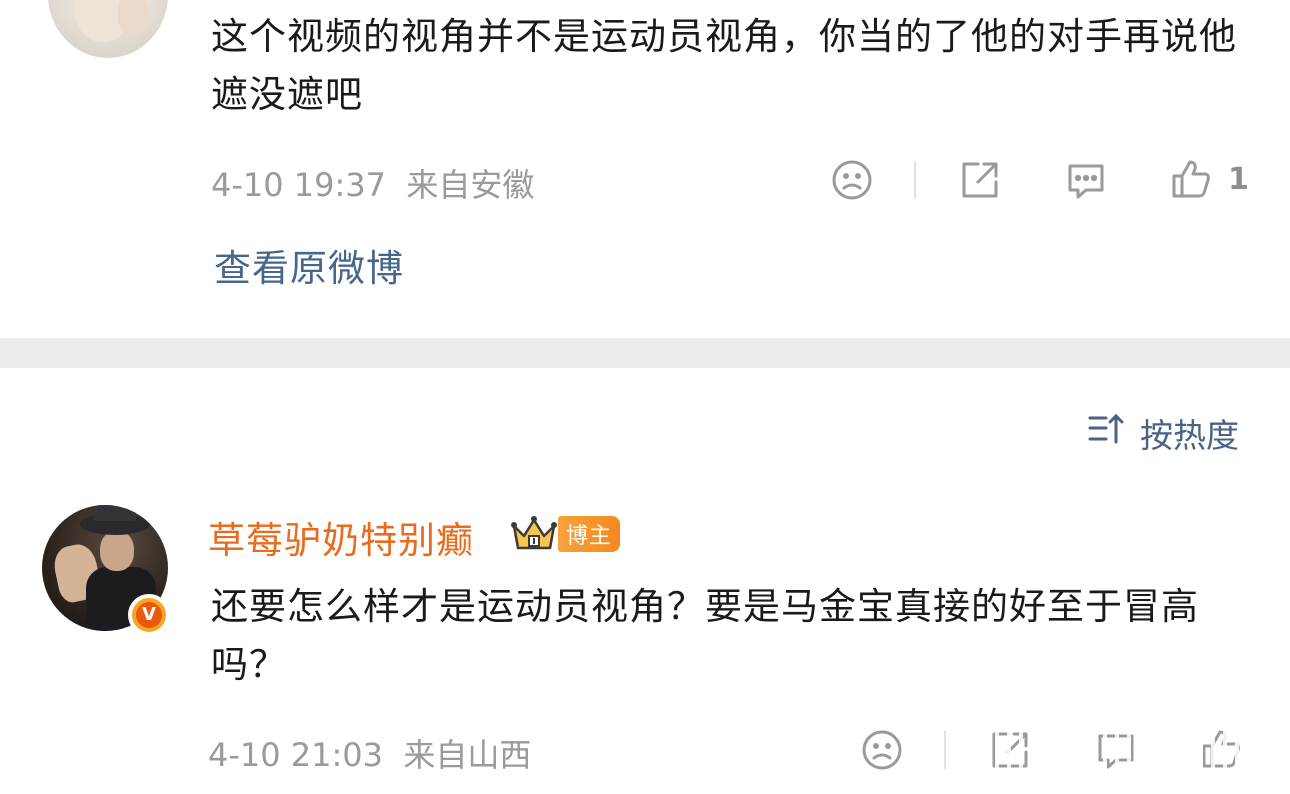 The width and height of the screenshot is (1290, 794). Describe the element at coordinates (341, 537) in the screenshot. I see `commenter-username: 草莓驴奶特别癫` at that location.